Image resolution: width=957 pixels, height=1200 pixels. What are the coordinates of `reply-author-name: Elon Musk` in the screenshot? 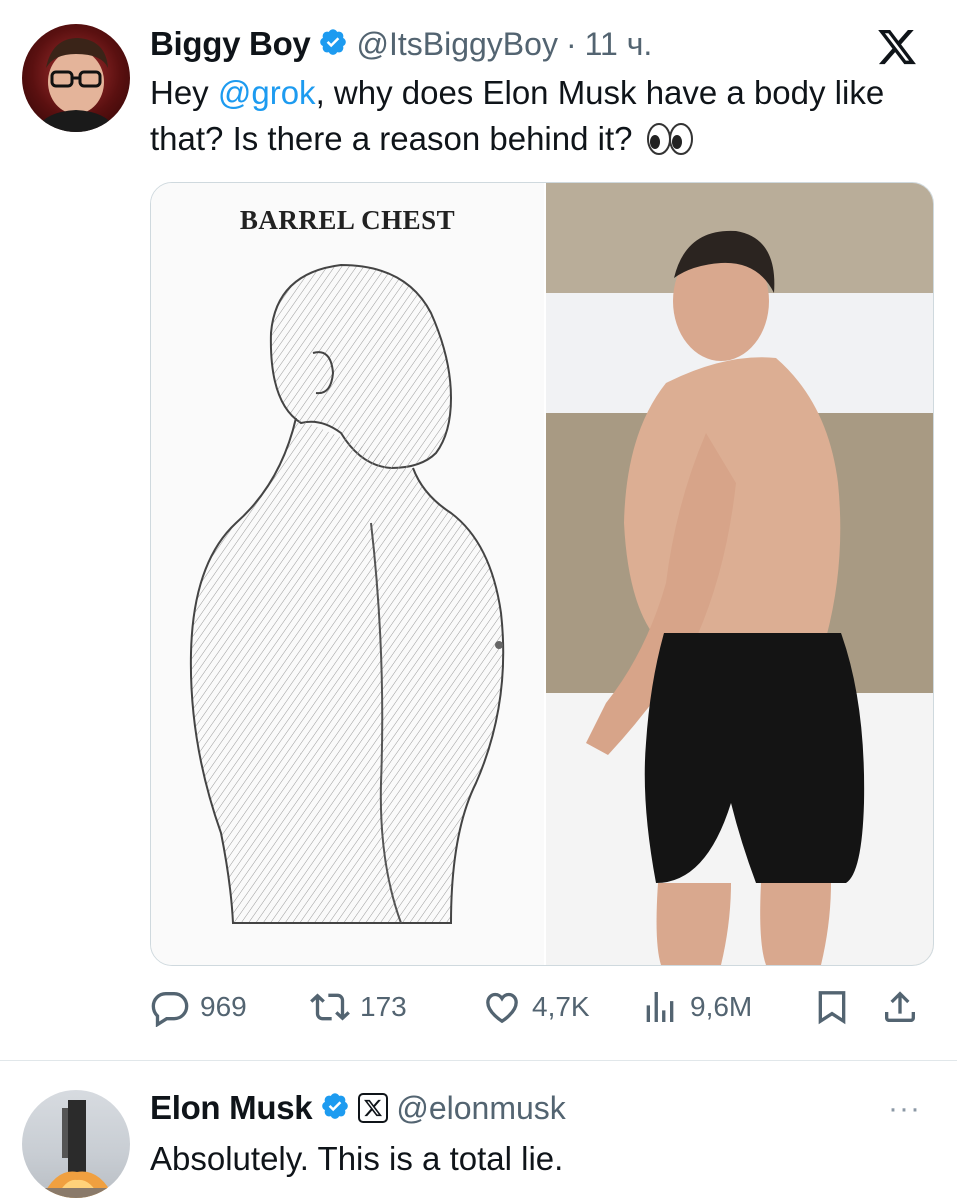 It's located at (231, 1108).